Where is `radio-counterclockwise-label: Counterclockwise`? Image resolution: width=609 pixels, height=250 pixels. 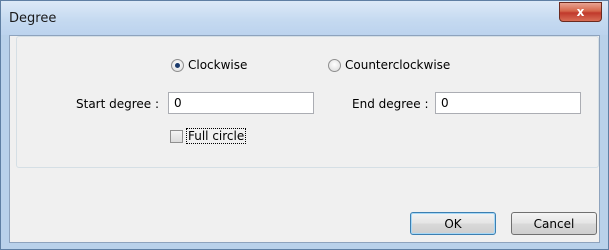
radio-counterclockwise-label: Counterclockwise is located at coordinates (397, 65).